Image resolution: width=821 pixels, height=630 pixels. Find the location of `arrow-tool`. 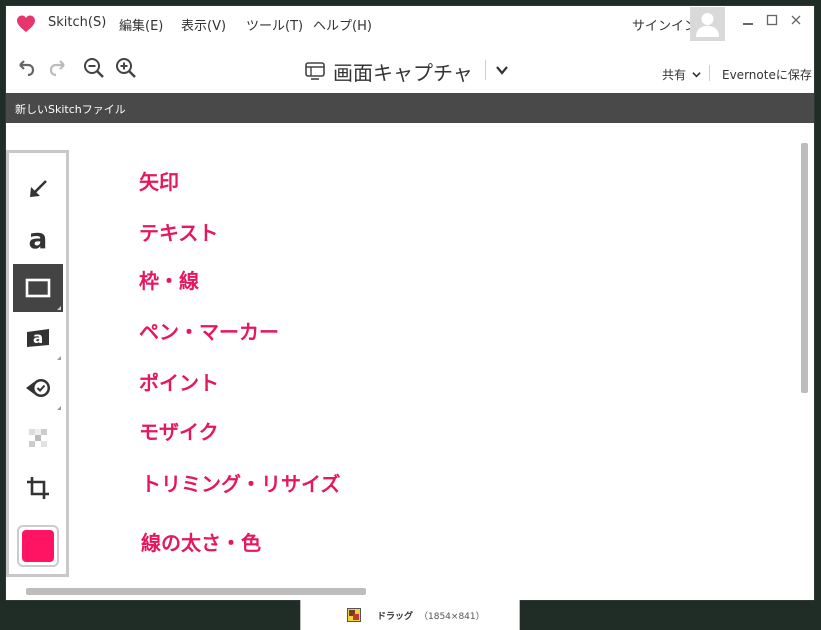

arrow-tool is located at coordinates (38, 189).